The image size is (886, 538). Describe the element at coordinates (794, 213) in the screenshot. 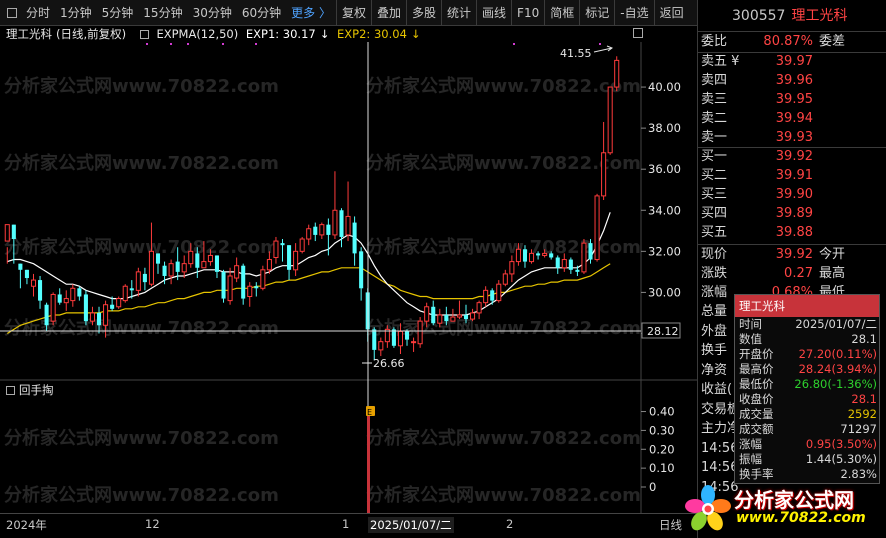

I see `buy-level-row-value: 39.89` at that location.